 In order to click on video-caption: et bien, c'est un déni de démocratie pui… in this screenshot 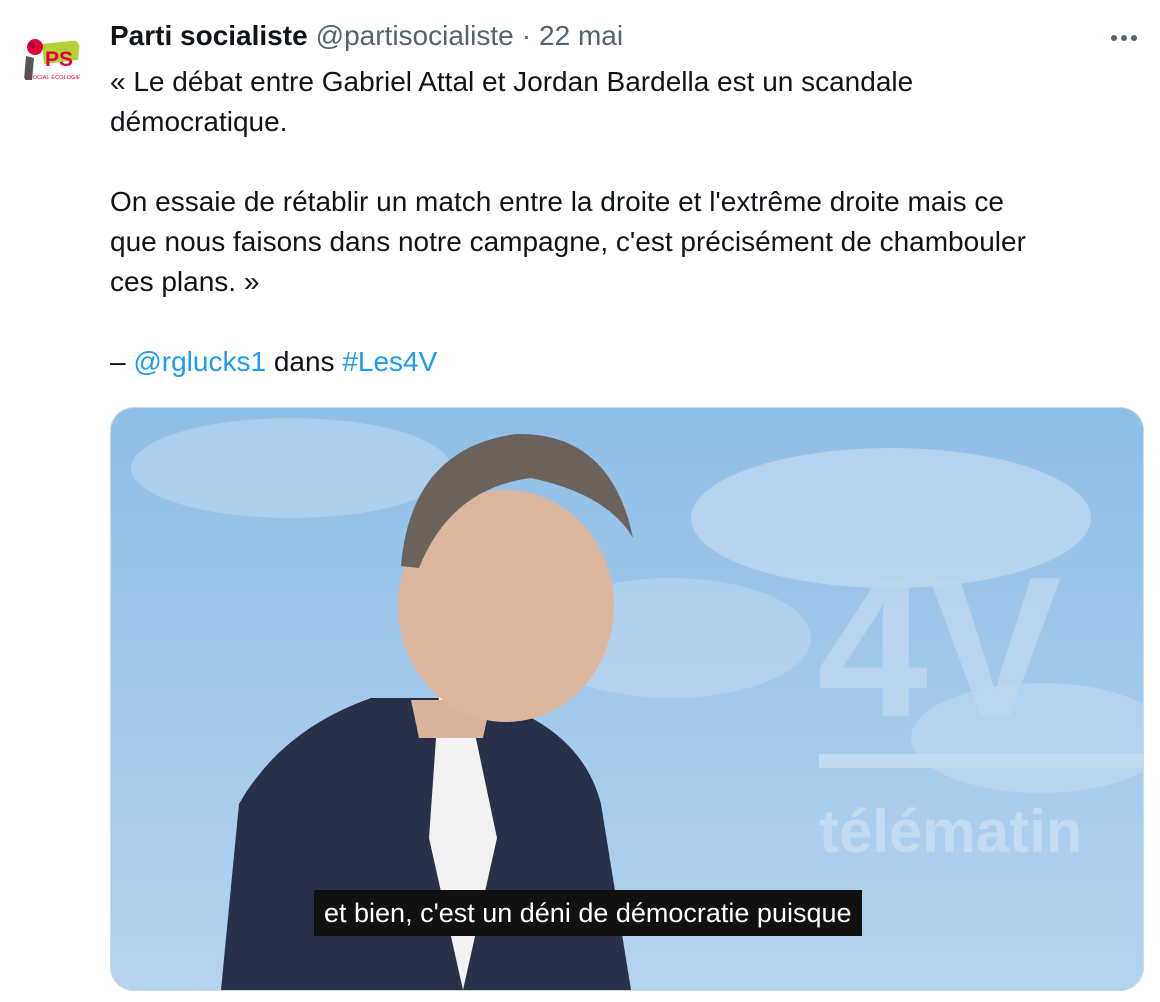, I will do `click(588, 913)`.